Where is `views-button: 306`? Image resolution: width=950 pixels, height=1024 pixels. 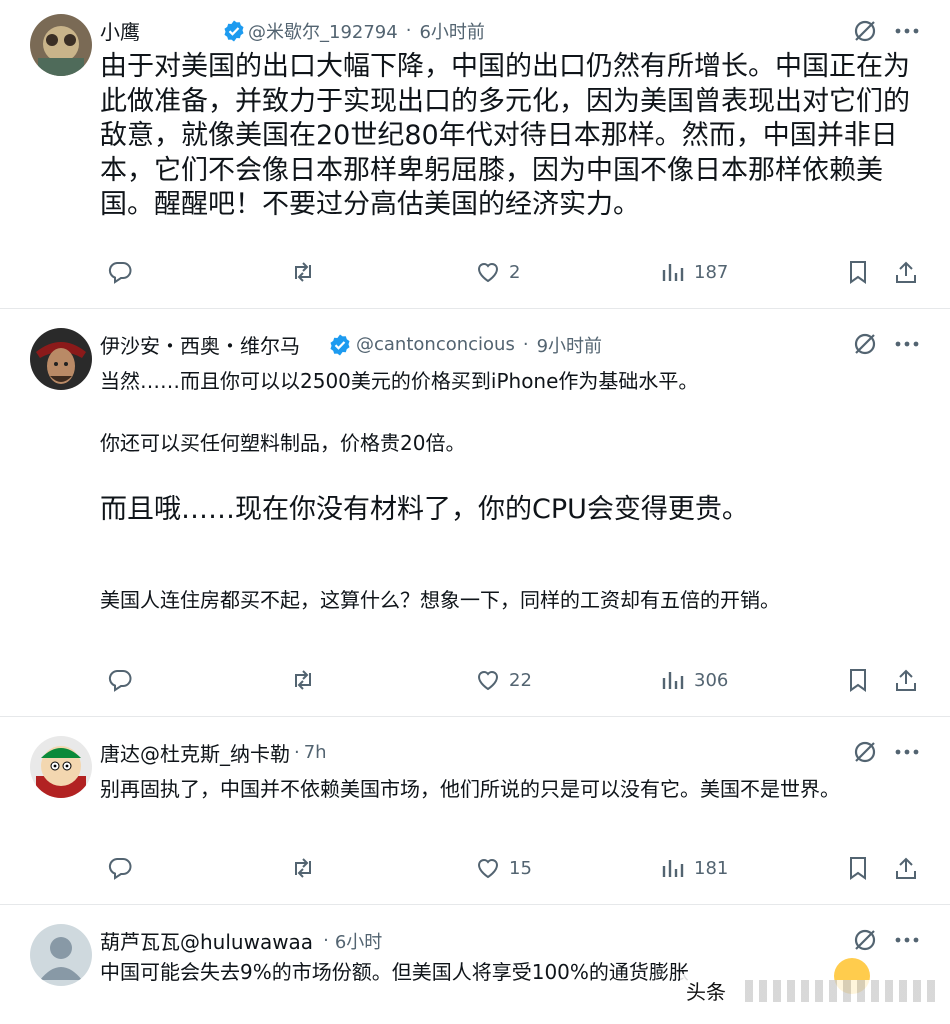 views-button: 306 is located at coordinates (694, 680).